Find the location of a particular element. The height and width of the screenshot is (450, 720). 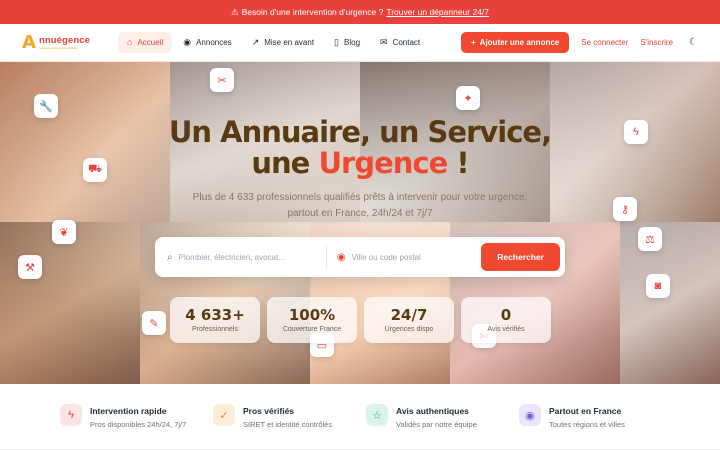

location-search-field: ◉ Ville ou code postal is located at coordinates (404, 257).